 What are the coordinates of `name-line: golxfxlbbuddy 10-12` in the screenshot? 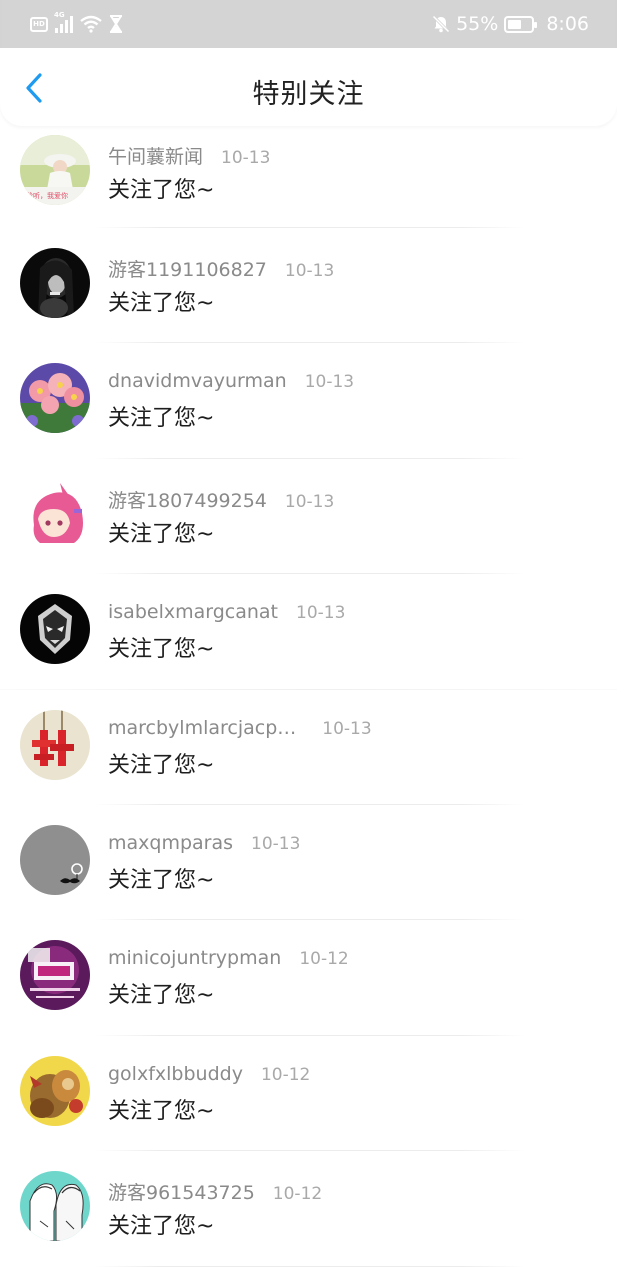 It's located at (209, 1074).